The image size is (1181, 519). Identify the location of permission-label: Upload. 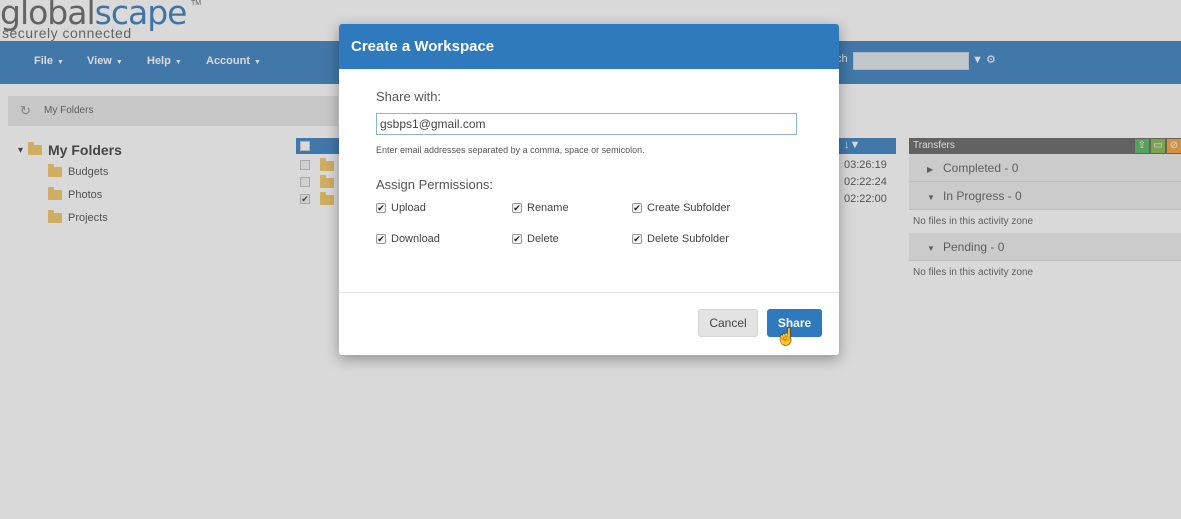
(408, 208).